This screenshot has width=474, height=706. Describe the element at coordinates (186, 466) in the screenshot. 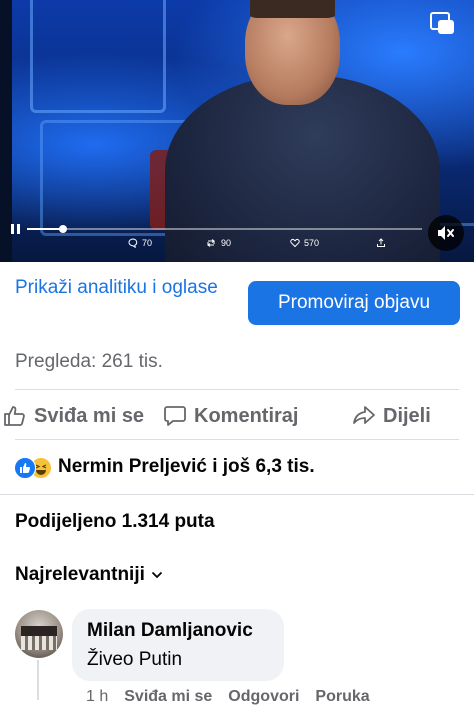

I see `reactions-text: Nermin Preljević i još 6,3 tis.` at that location.